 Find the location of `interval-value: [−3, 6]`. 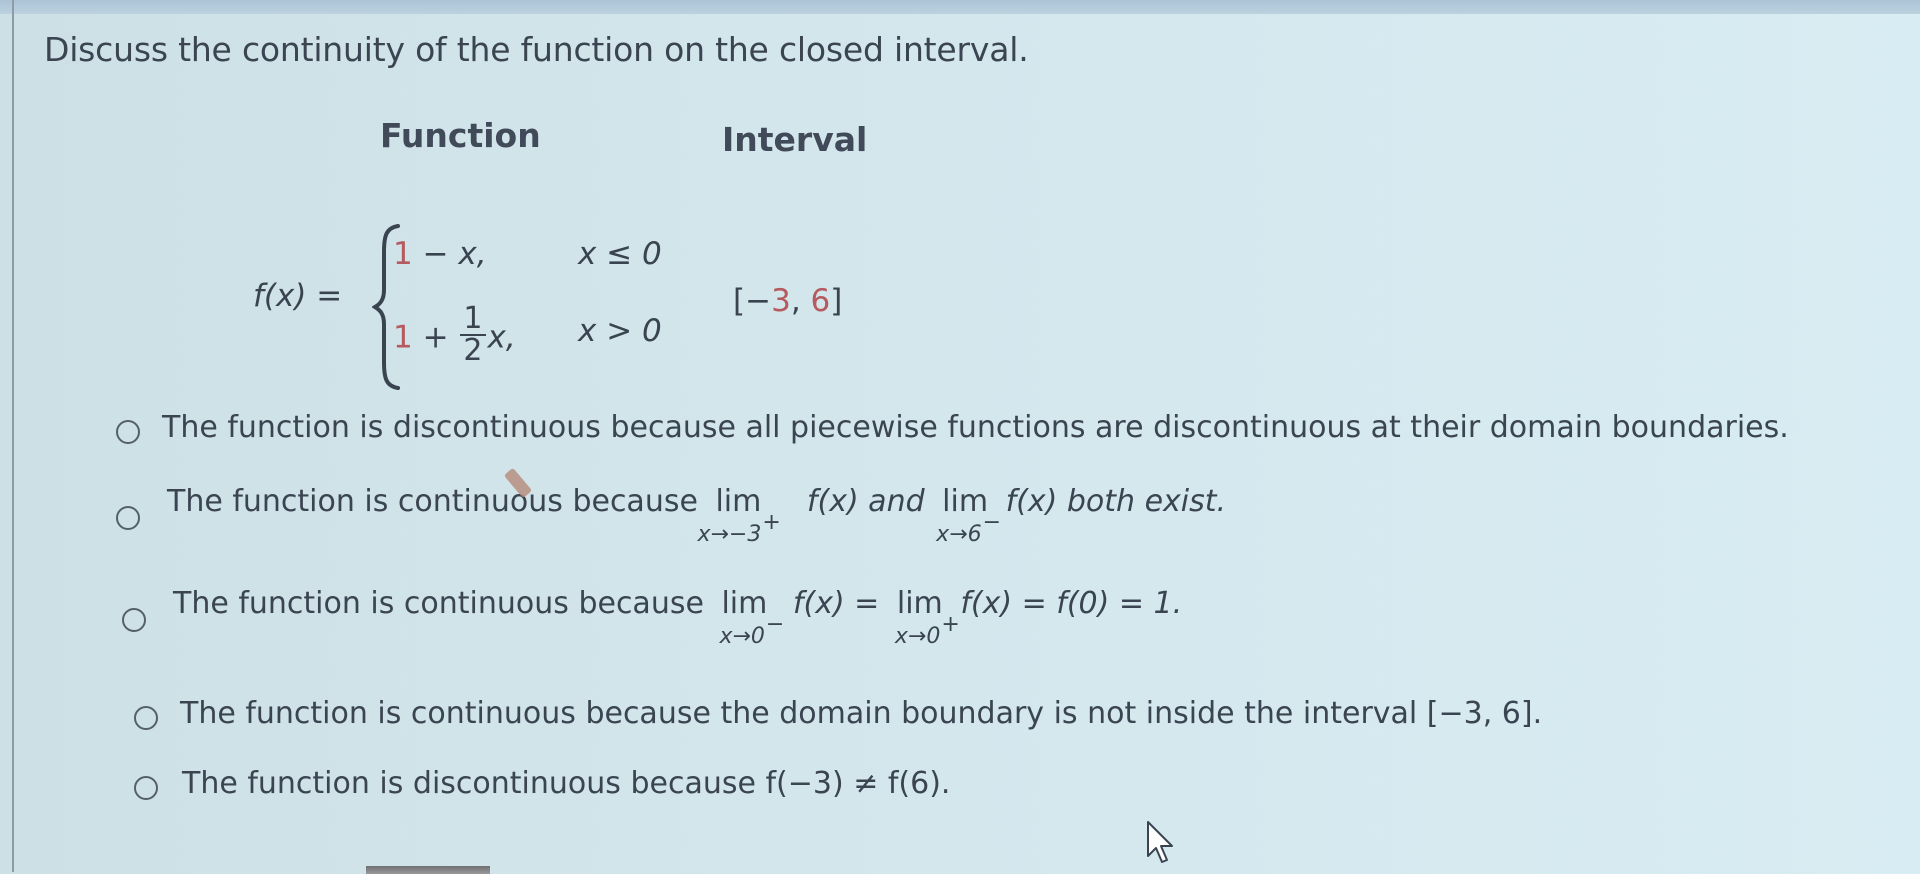

interval-value: [−3, 6] is located at coordinates (787, 301).